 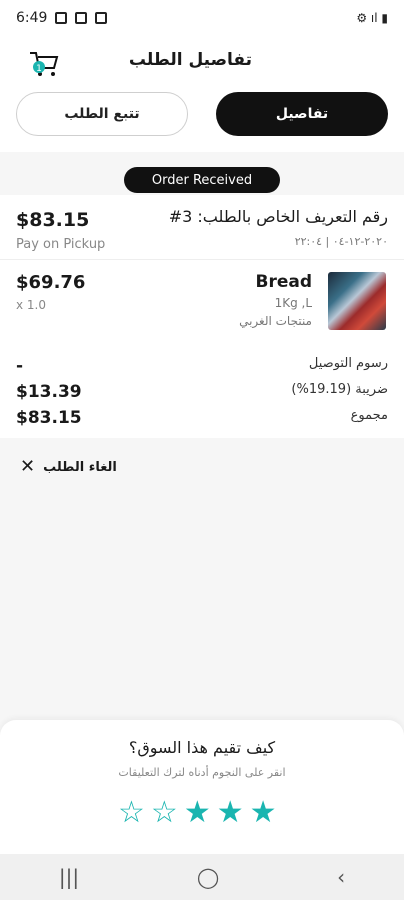 I want to click on cart-icon: 1, so click(x=44, y=64).